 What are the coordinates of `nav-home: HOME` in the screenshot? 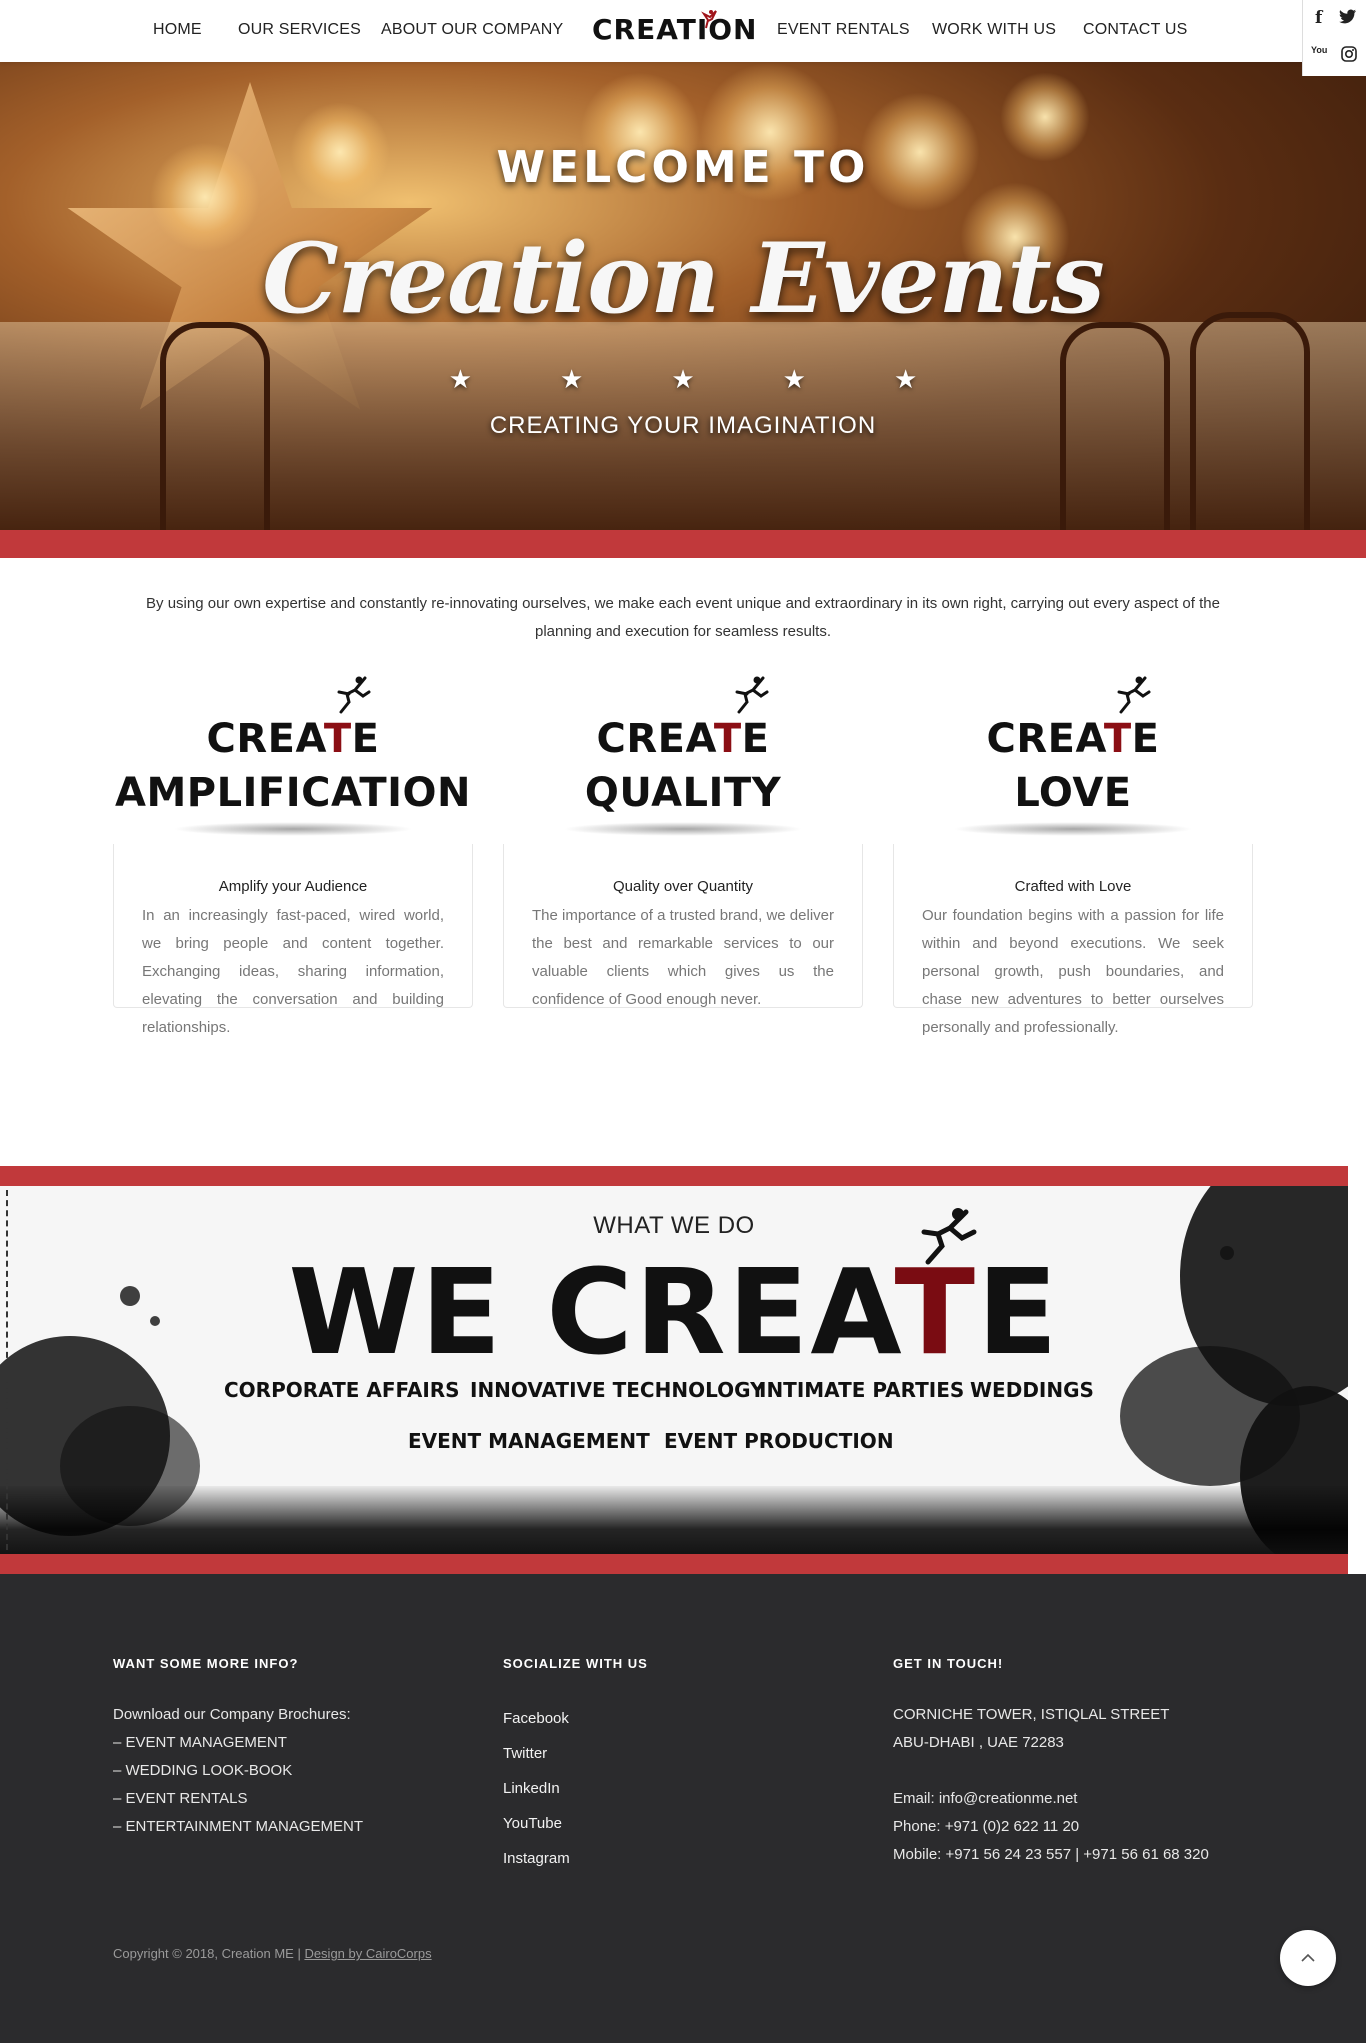 It's located at (177, 30).